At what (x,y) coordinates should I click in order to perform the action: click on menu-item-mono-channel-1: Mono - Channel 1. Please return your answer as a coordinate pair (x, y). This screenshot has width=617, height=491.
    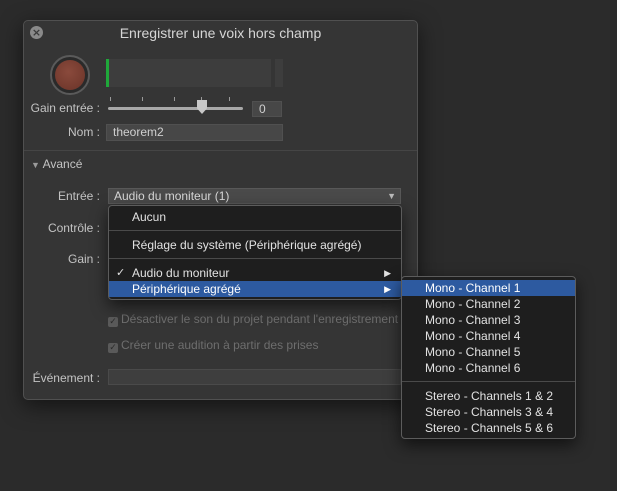
    Looking at the image, I should click on (488, 288).